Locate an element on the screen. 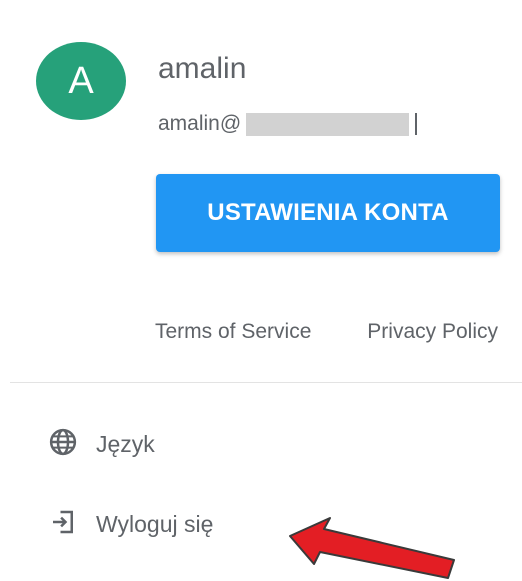  divider is located at coordinates (266, 382).